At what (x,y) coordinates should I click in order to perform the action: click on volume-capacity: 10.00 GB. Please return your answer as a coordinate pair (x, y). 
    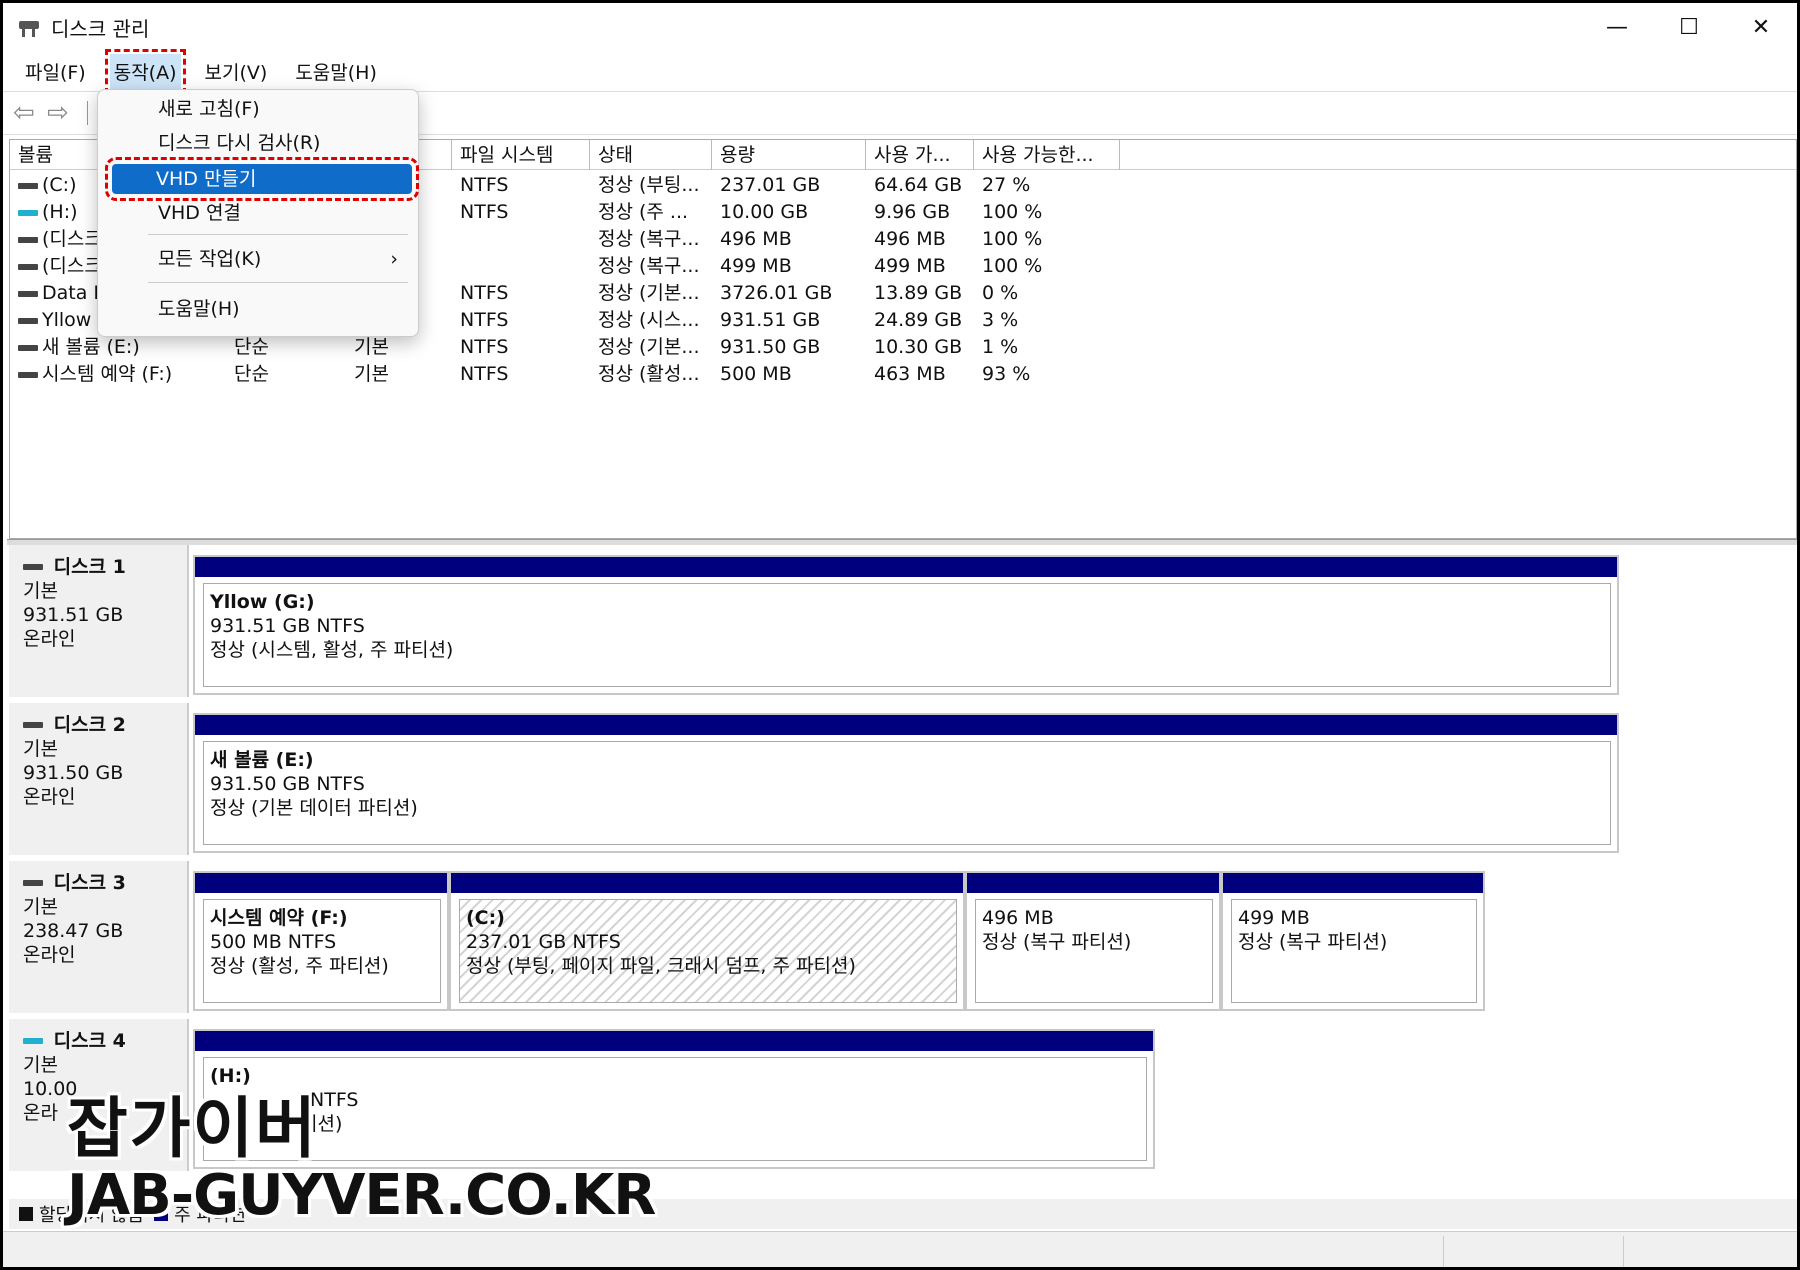
    Looking at the image, I should click on (764, 212).